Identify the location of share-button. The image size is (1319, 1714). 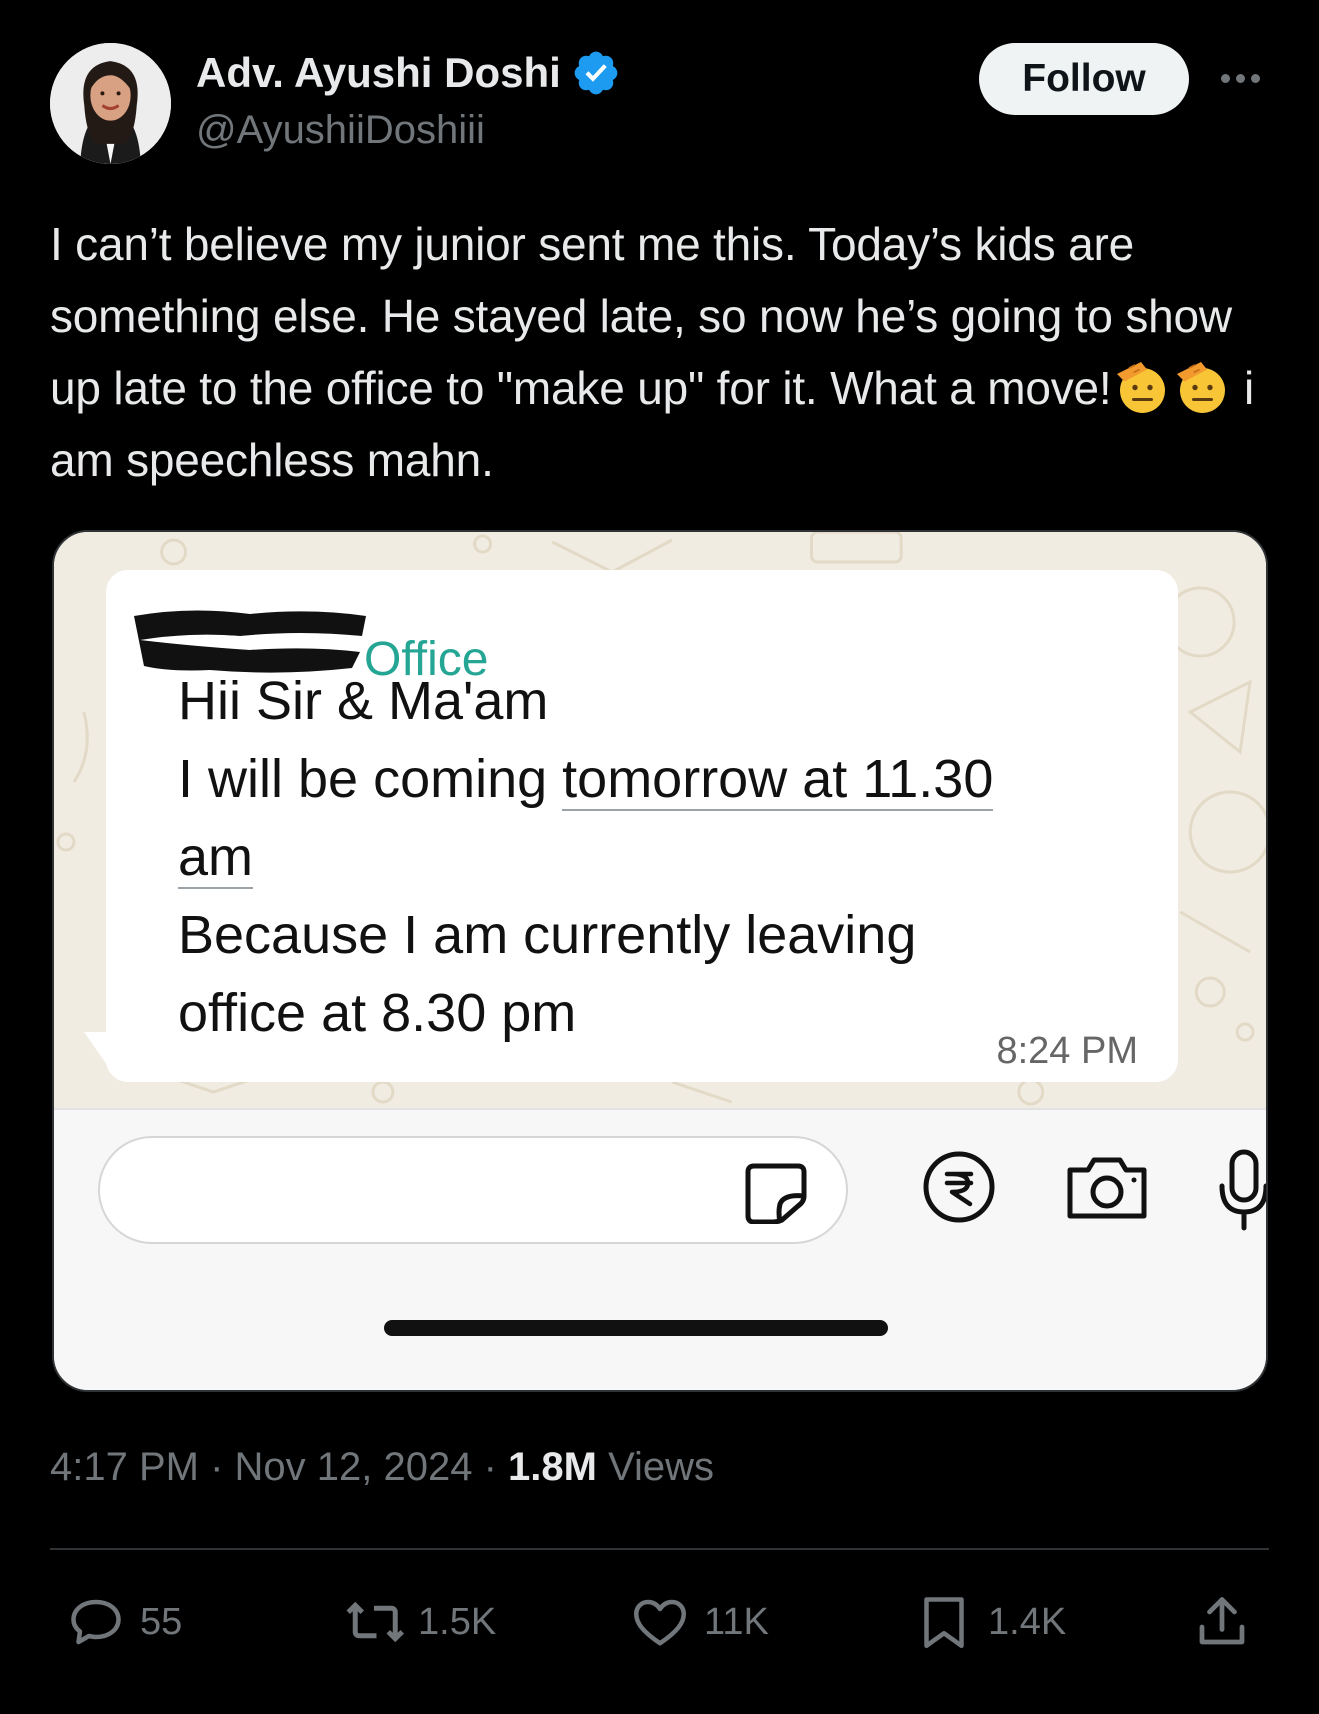
(1222, 1622).